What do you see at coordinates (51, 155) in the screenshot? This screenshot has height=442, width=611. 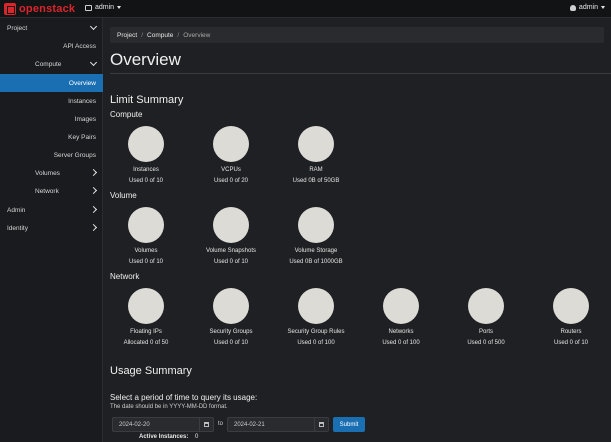 I see `sidebar-item-server-groups: Server Groups` at bounding box center [51, 155].